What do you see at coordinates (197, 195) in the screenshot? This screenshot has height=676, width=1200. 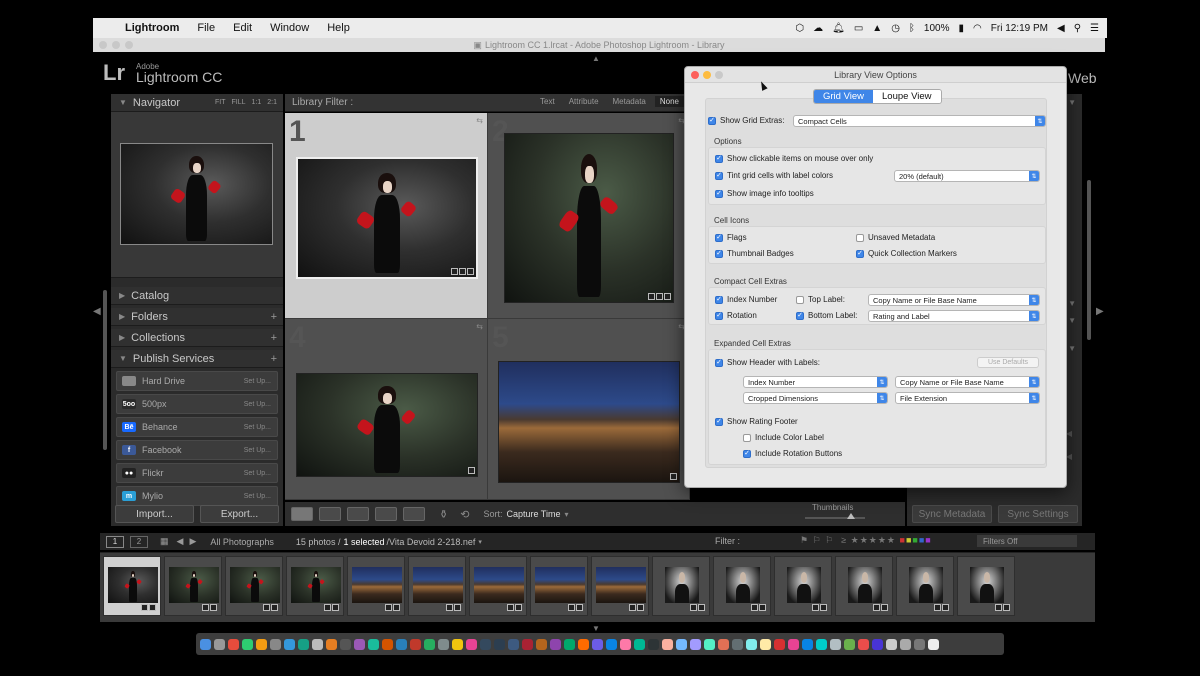 I see `navigator-preview` at bounding box center [197, 195].